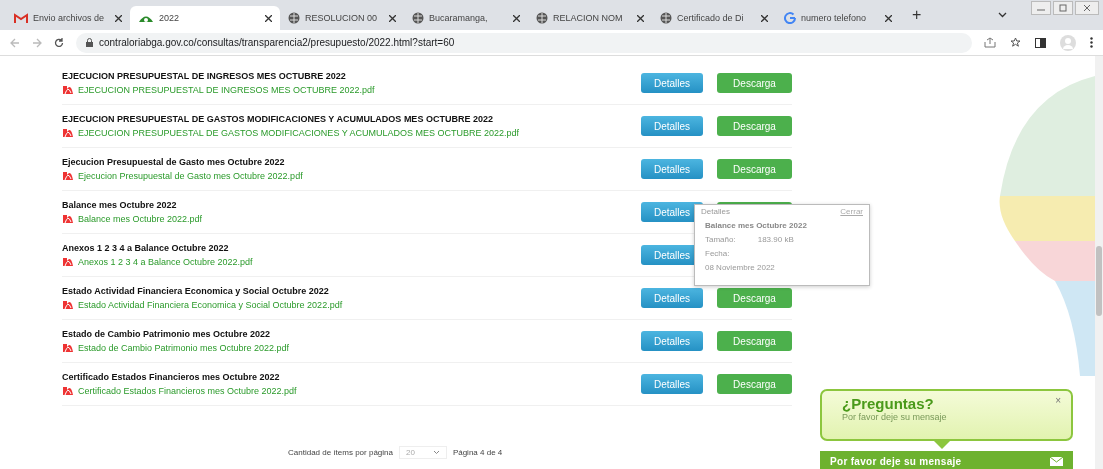 This screenshot has height=469, width=1103. What do you see at coordinates (184, 347) in the screenshot?
I see `pdf-link: Estado de Cambio Patrimonio mes Octubre 2022.pdf` at bounding box center [184, 347].